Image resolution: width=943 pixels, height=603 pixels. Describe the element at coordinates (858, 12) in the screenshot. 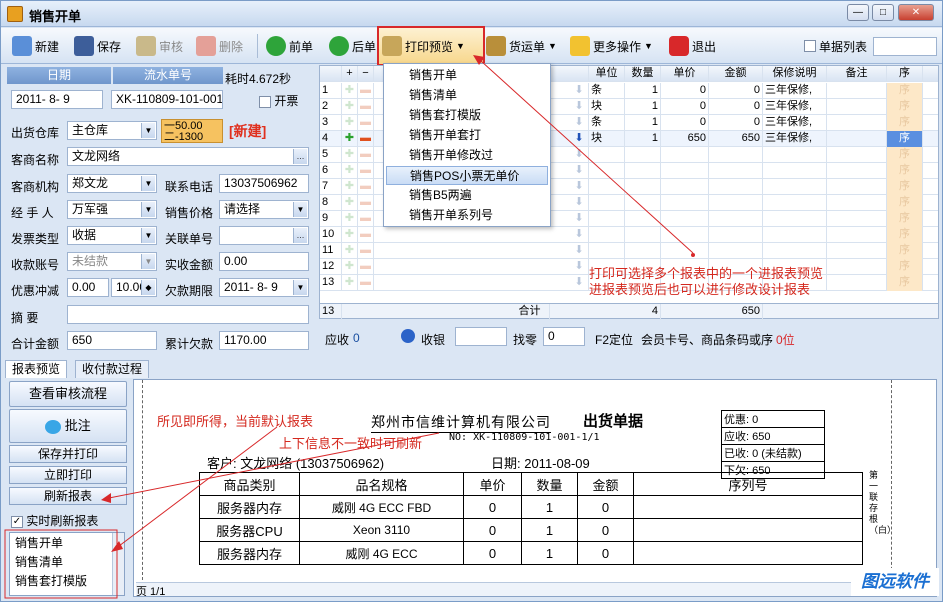

I see `minimize-button: —` at that location.